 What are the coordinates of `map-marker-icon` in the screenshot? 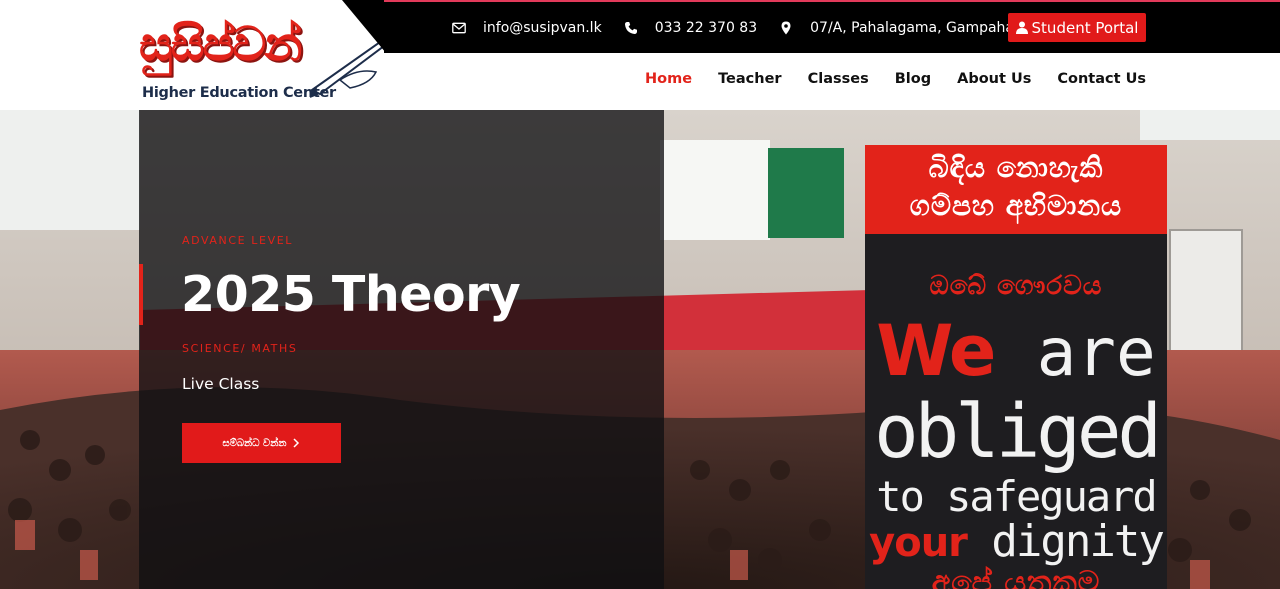 It's located at (786, 28).